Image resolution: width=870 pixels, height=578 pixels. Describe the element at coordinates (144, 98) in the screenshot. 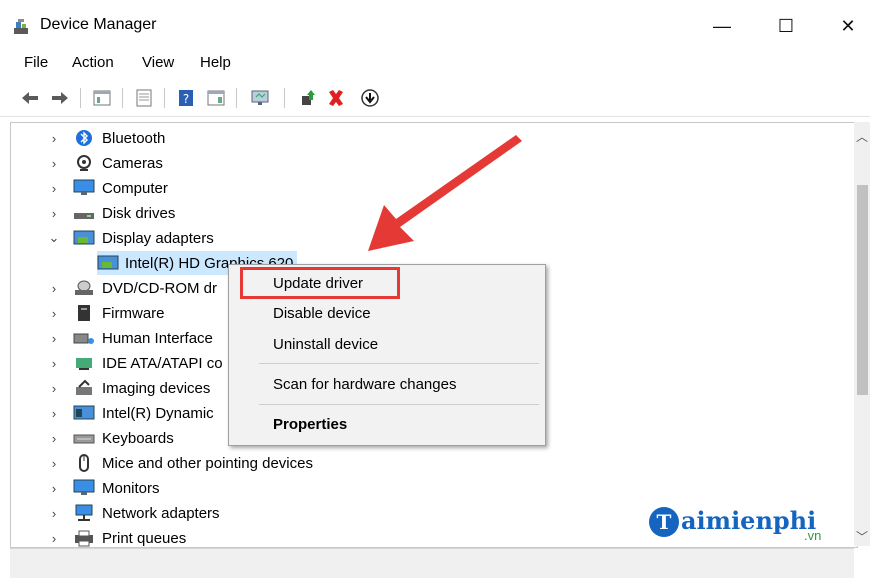

I see `properties-icon` at that location.